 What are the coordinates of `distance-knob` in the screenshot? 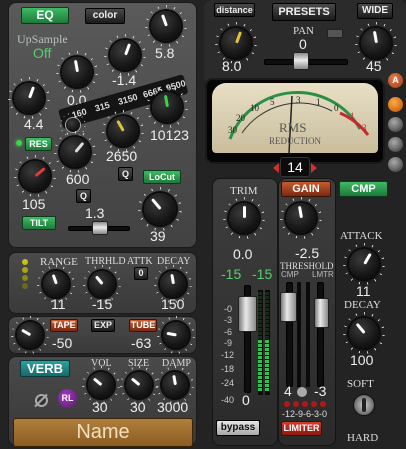 It's located at (236, 43).